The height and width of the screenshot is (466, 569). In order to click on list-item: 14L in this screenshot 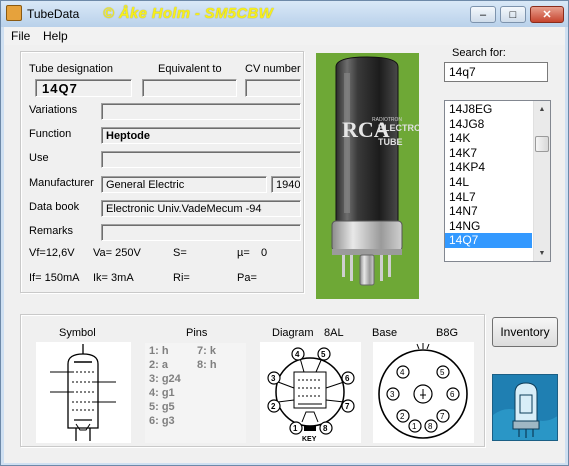, I will do `click(488, 182)`.